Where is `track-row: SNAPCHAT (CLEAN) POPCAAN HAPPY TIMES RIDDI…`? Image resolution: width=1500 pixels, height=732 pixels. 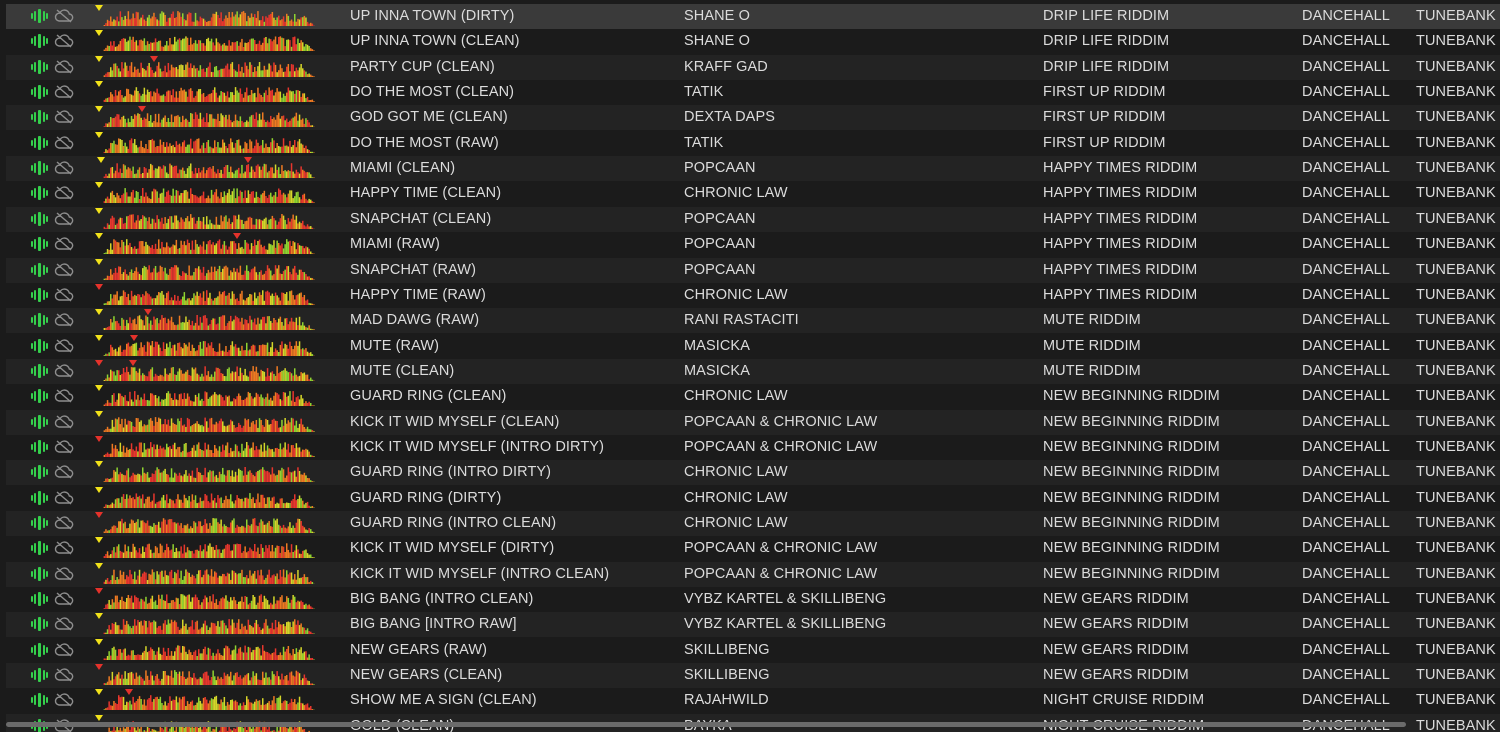 track-row: SNAPCHAT (CLEAN) POPCAAN HAPPY TIMES RIDDI… is located at coordinates (753, 219).